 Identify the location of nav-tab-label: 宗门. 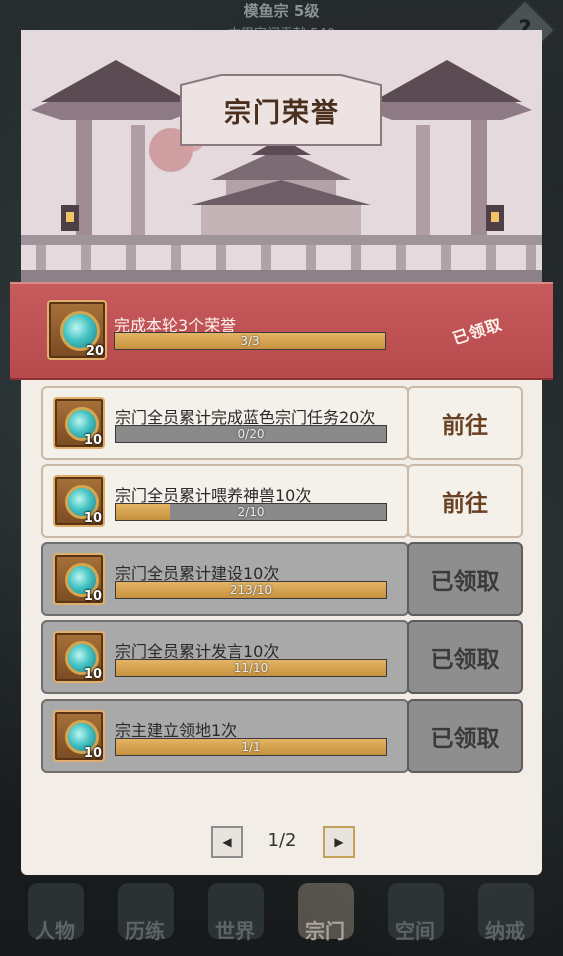
(325, 931).